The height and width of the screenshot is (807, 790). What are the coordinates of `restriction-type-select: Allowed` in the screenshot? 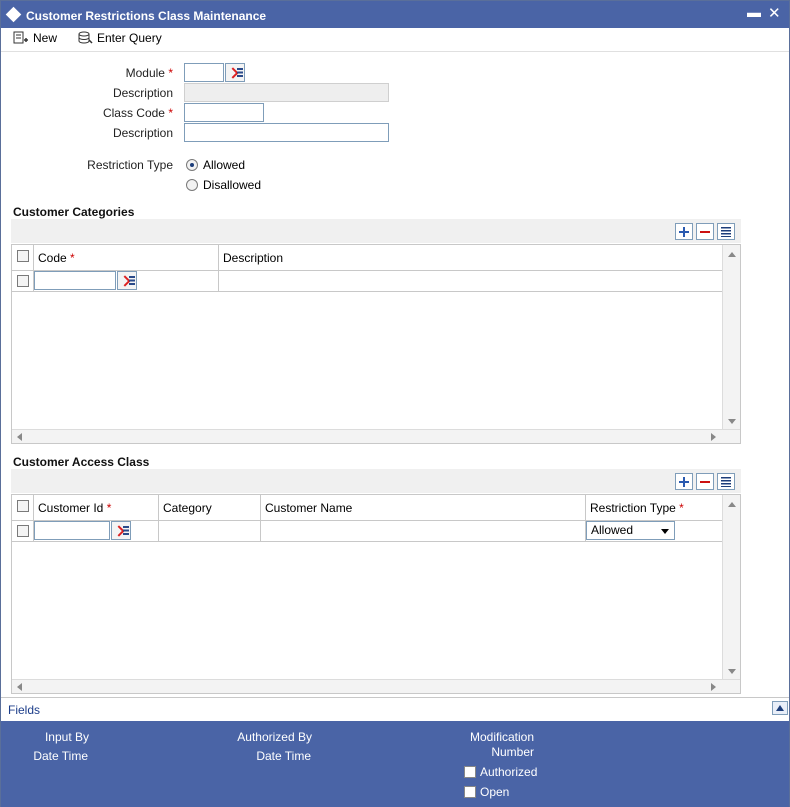 It's located at (630, 530).